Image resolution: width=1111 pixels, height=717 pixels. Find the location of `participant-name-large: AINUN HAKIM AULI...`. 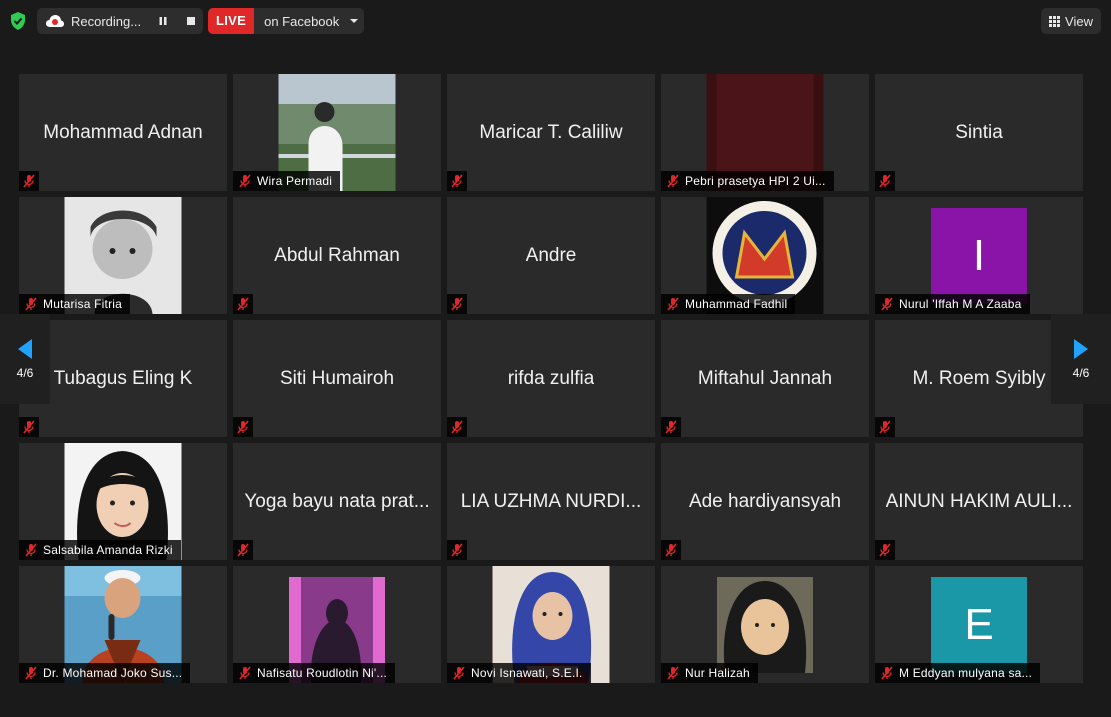

participant-name-large: AINUN HAKIM AULI... is located at coordinates (979, 501).